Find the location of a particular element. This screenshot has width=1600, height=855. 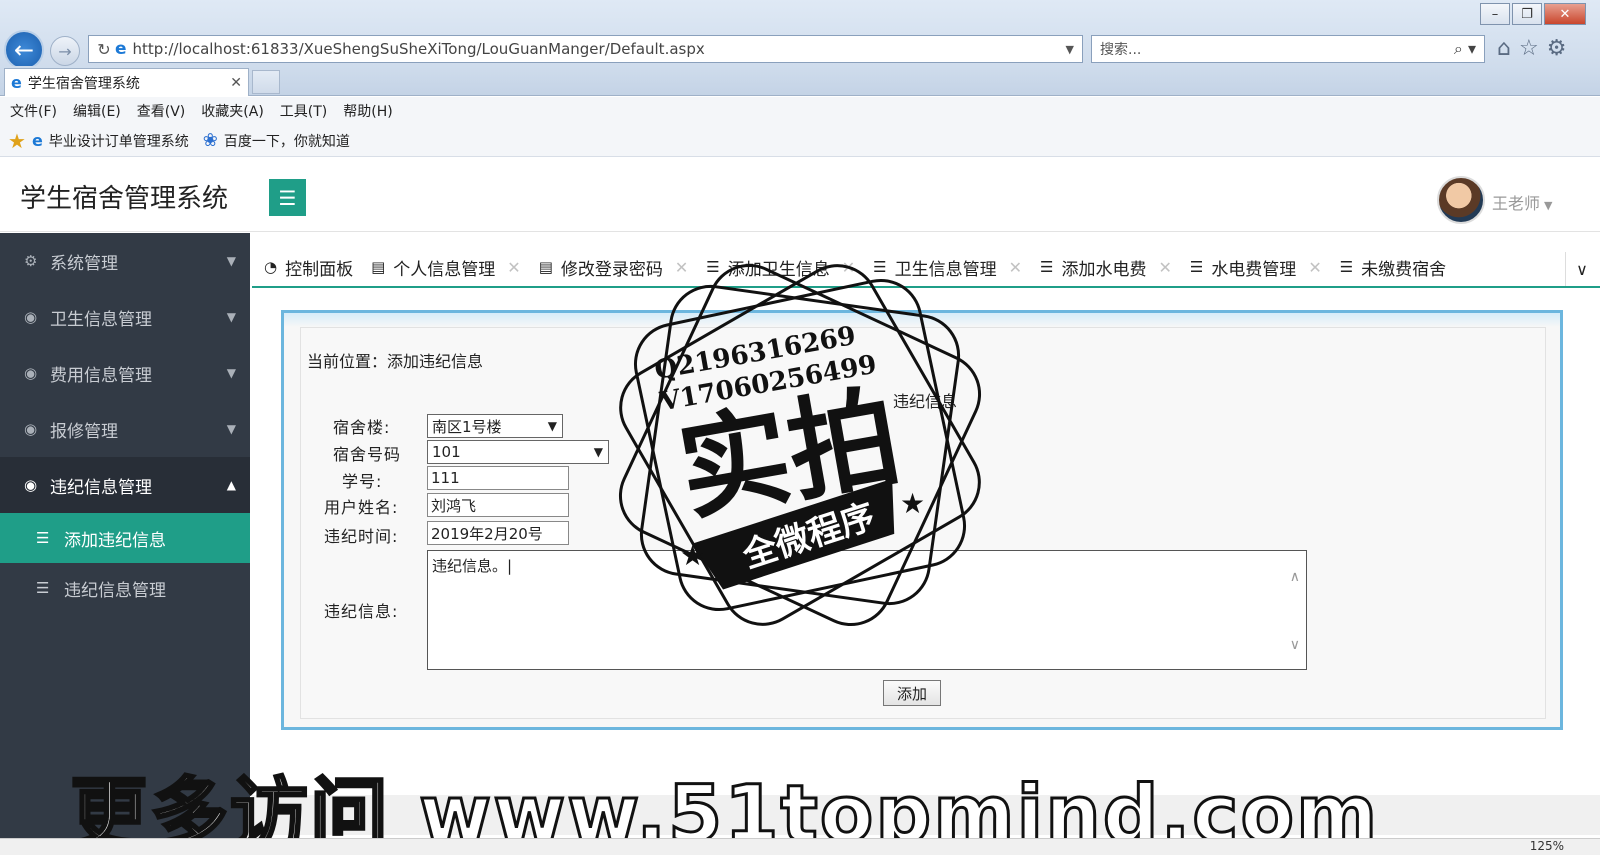

clipboard-icon: ▤ is located at coordinates (378, 267).